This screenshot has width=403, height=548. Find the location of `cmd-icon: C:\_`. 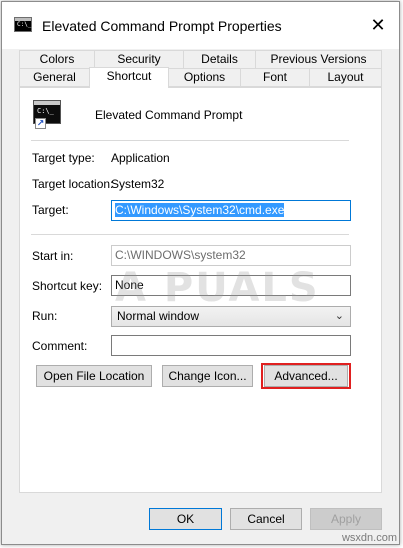

cmd-icon: C:\_ is located at coordinates (23, 24).